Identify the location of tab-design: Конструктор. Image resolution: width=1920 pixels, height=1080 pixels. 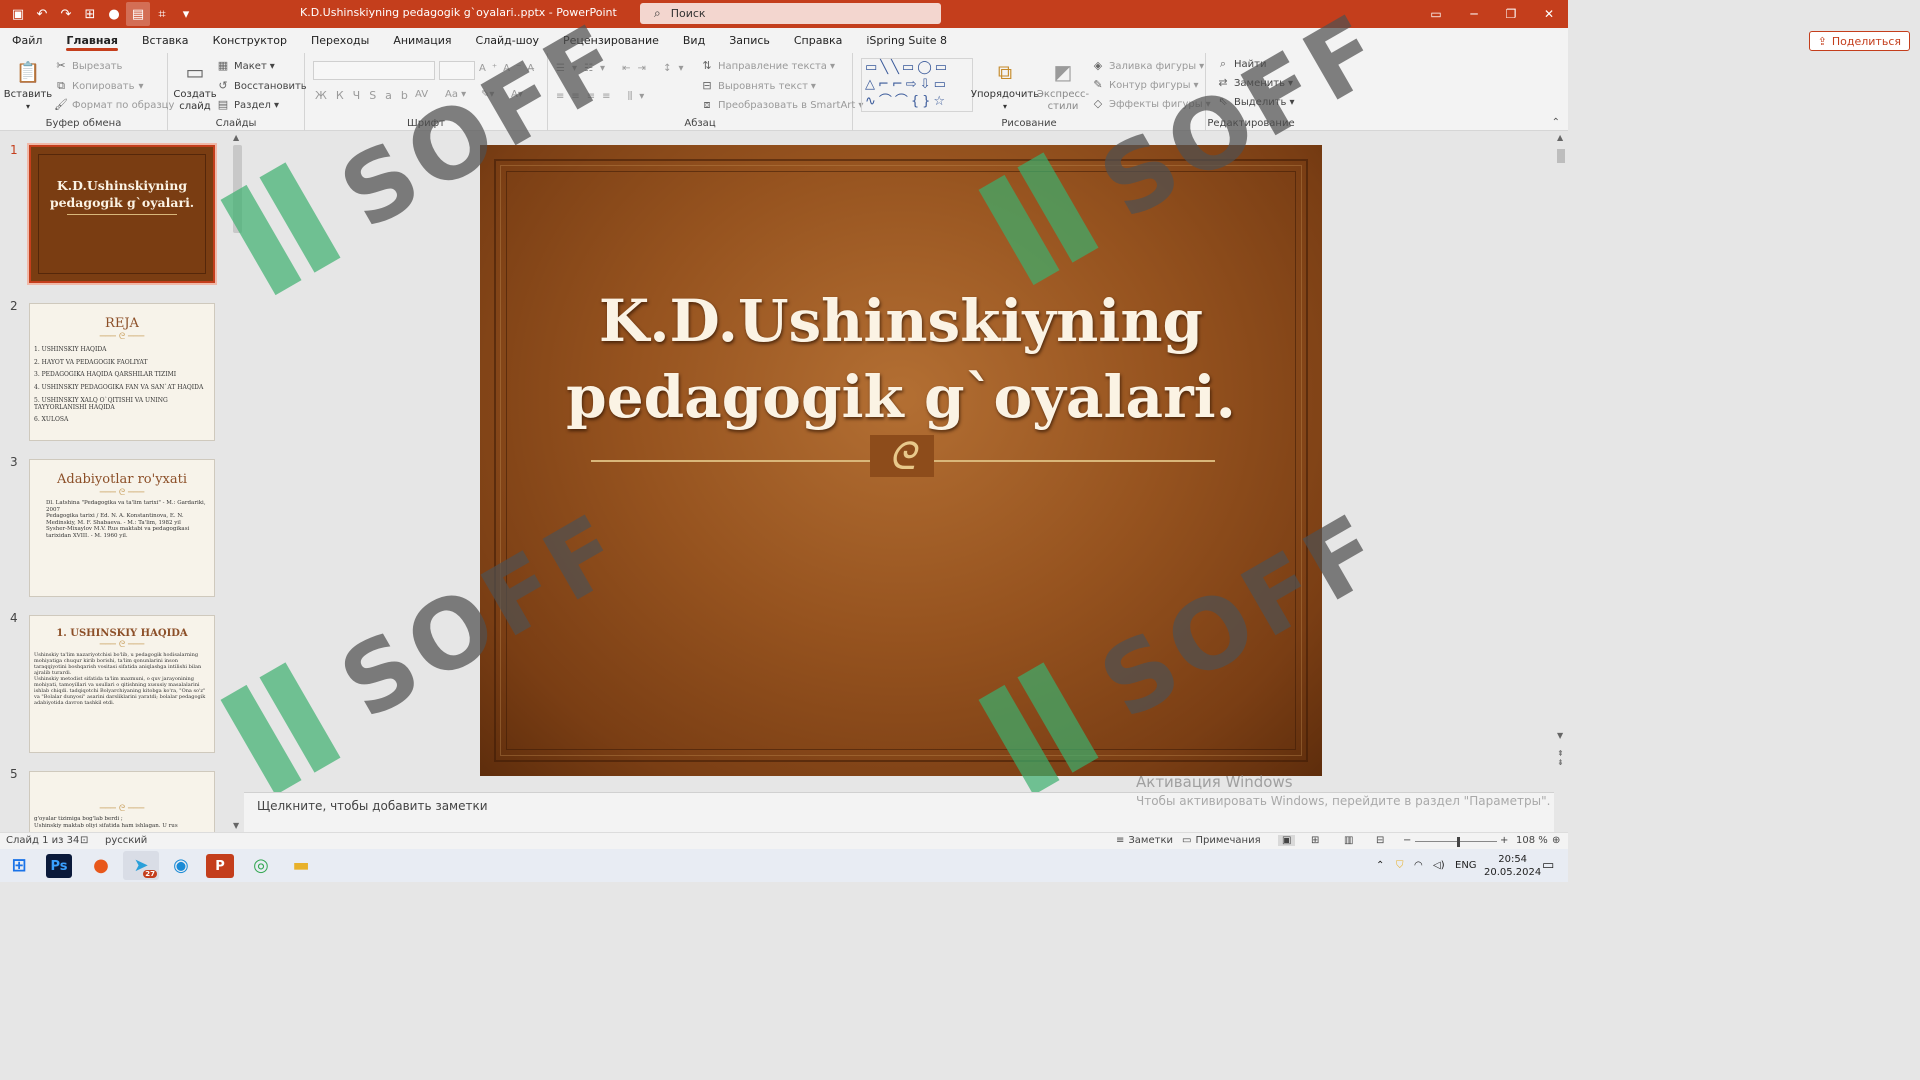
(250, 40).